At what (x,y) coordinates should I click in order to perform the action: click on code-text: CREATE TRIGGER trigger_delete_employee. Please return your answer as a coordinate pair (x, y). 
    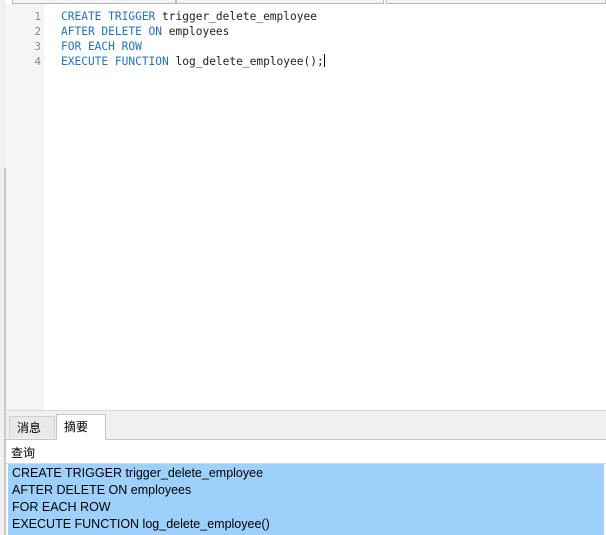
    Looking at the image, I should click on (189, 16).